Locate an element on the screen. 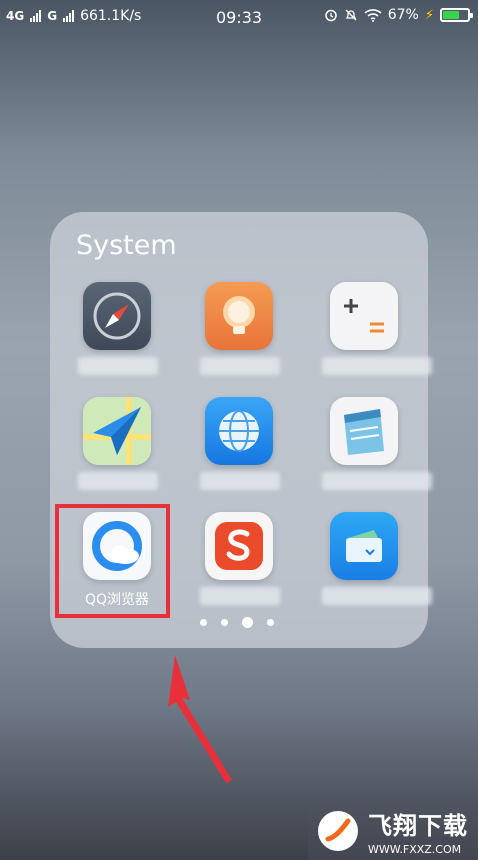  folder-title: System is located at coordinates (126, 245).